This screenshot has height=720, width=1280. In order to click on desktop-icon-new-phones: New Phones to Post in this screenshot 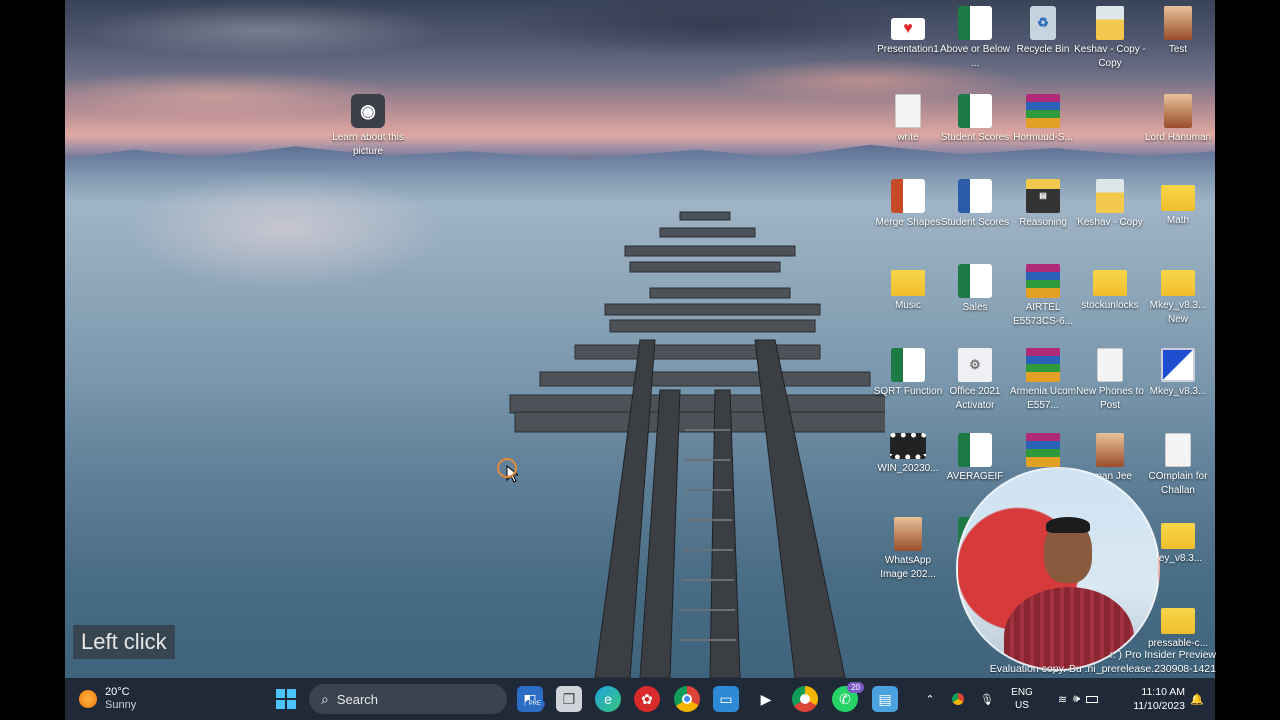, I will do `click(1110, 380)`.